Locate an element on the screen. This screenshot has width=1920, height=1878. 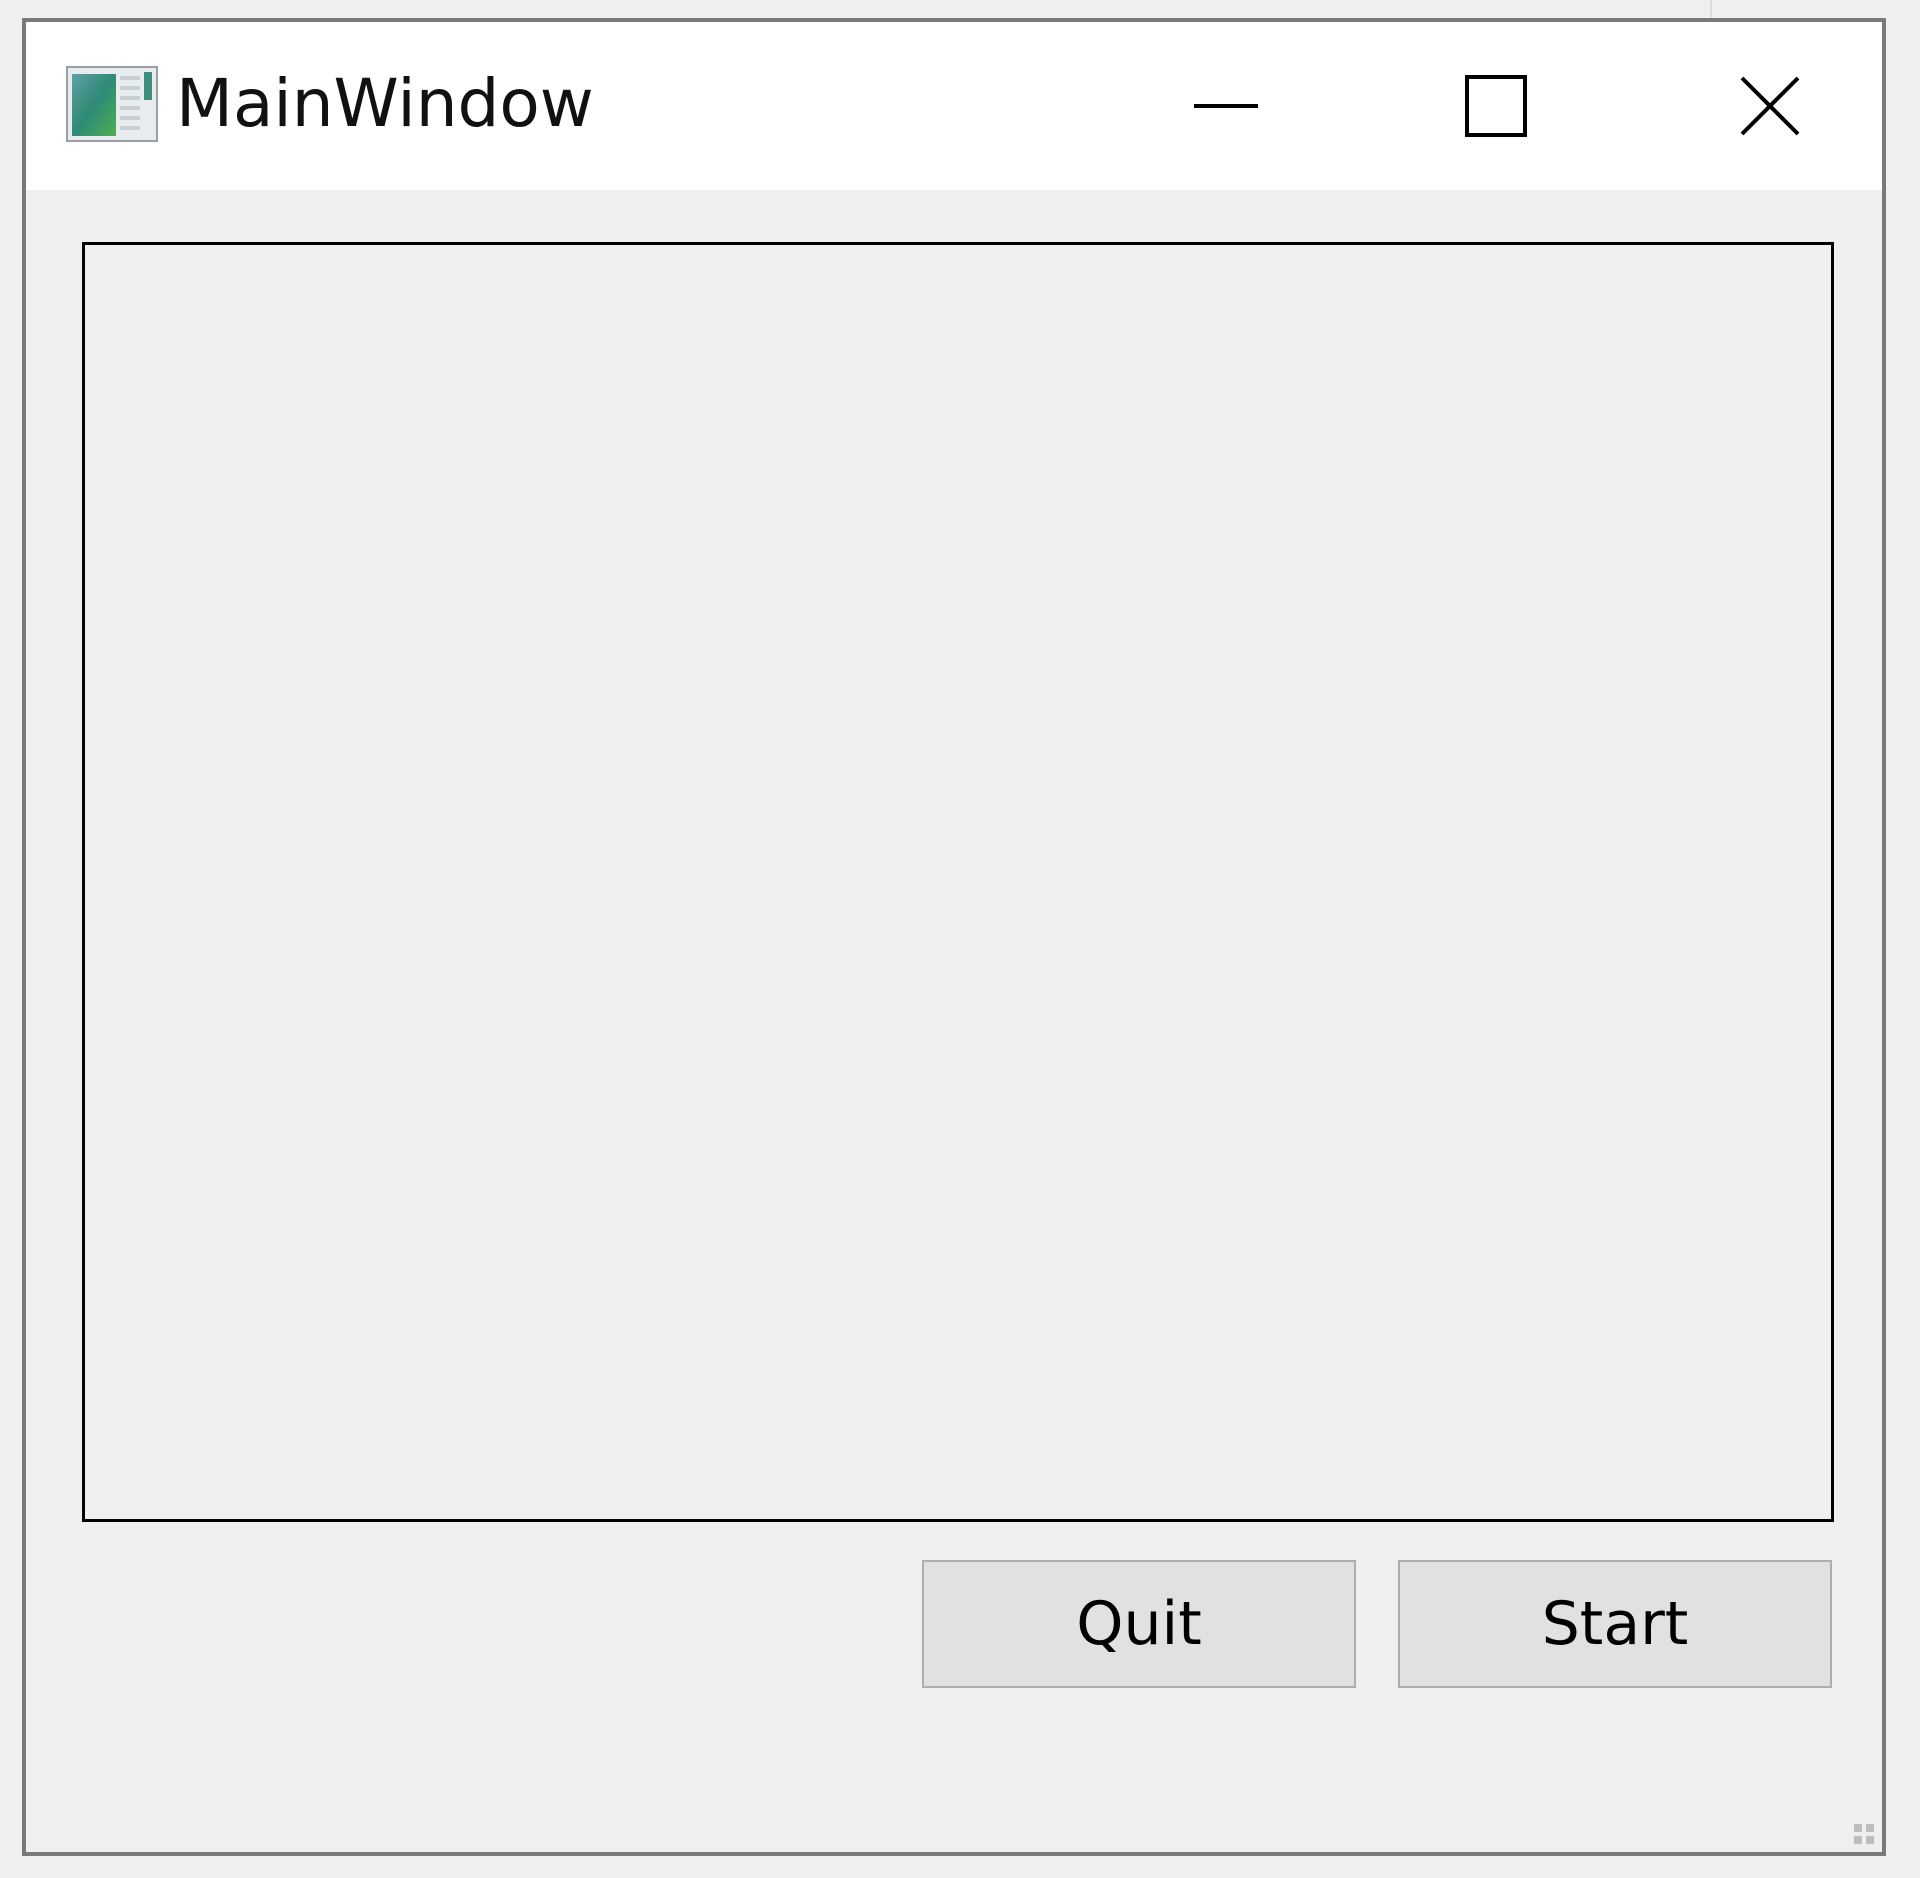
close-icon is located at coordinates (1770, 106).